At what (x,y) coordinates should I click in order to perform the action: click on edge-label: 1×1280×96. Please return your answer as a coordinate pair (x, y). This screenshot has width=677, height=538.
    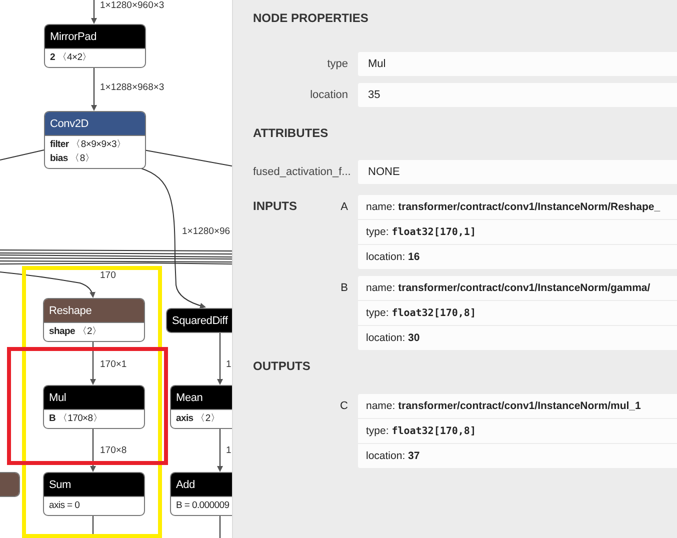
    Looking at the image, I should click on (206, 231).